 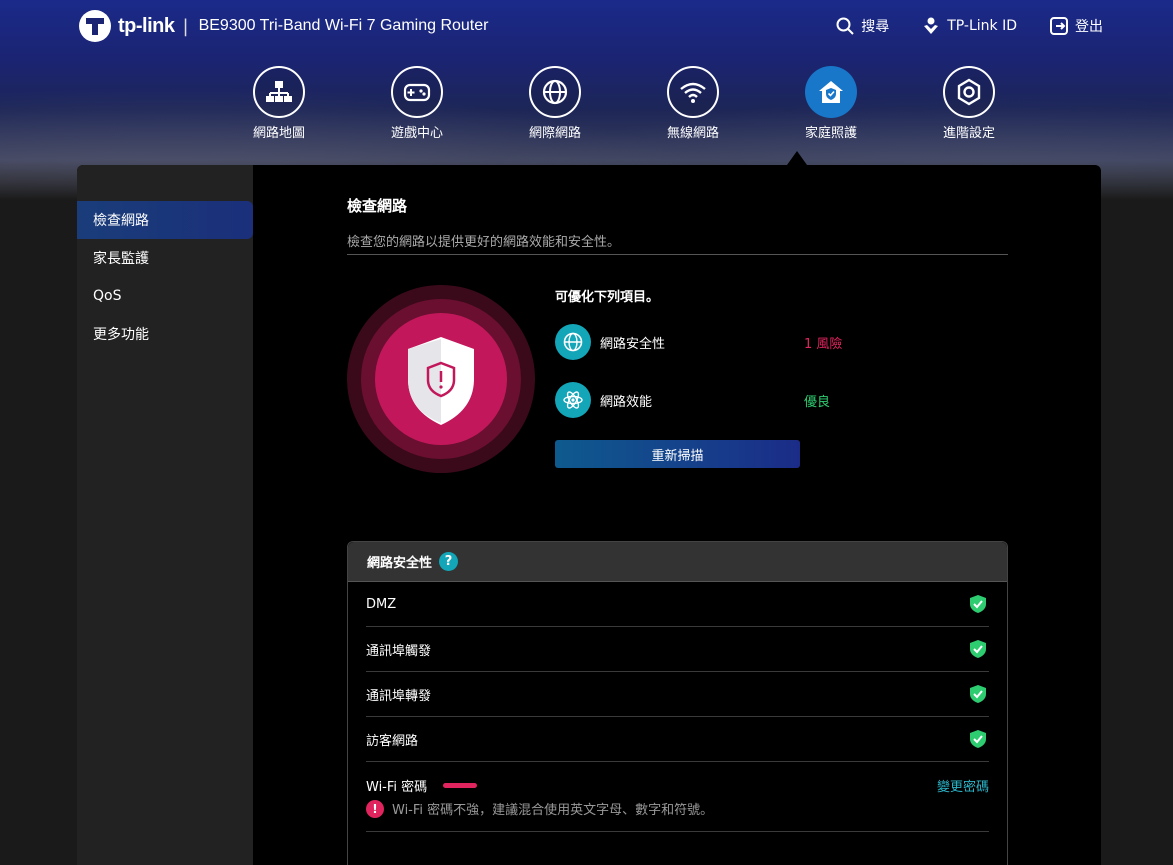 I want to click on page-title: 檢查網路, so click(x=377, y=206).